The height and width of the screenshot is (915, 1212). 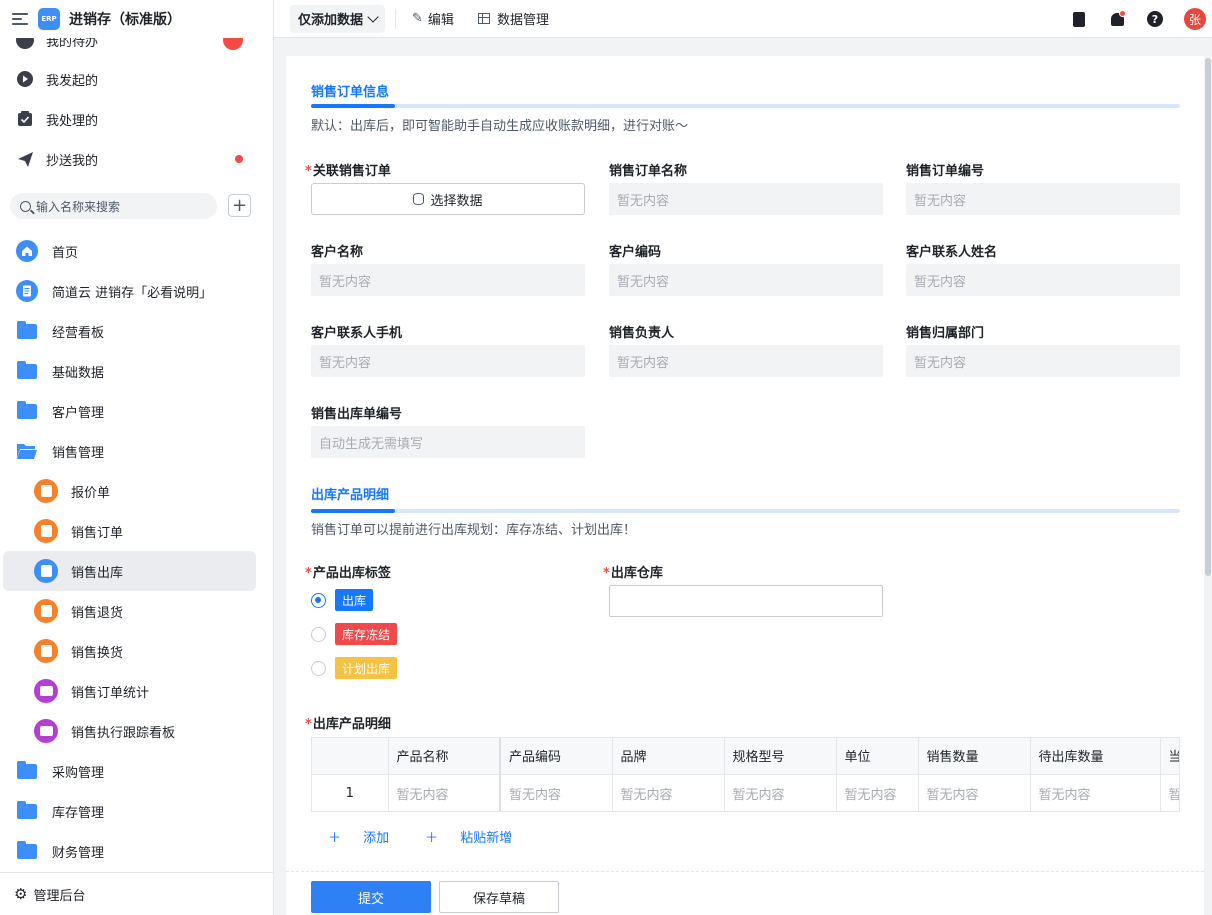 What do you see at coordinates (136, 771) in the screenshot?
I see `sidebar-item-purchase: 采购管理` at bounding box center [136, 771].